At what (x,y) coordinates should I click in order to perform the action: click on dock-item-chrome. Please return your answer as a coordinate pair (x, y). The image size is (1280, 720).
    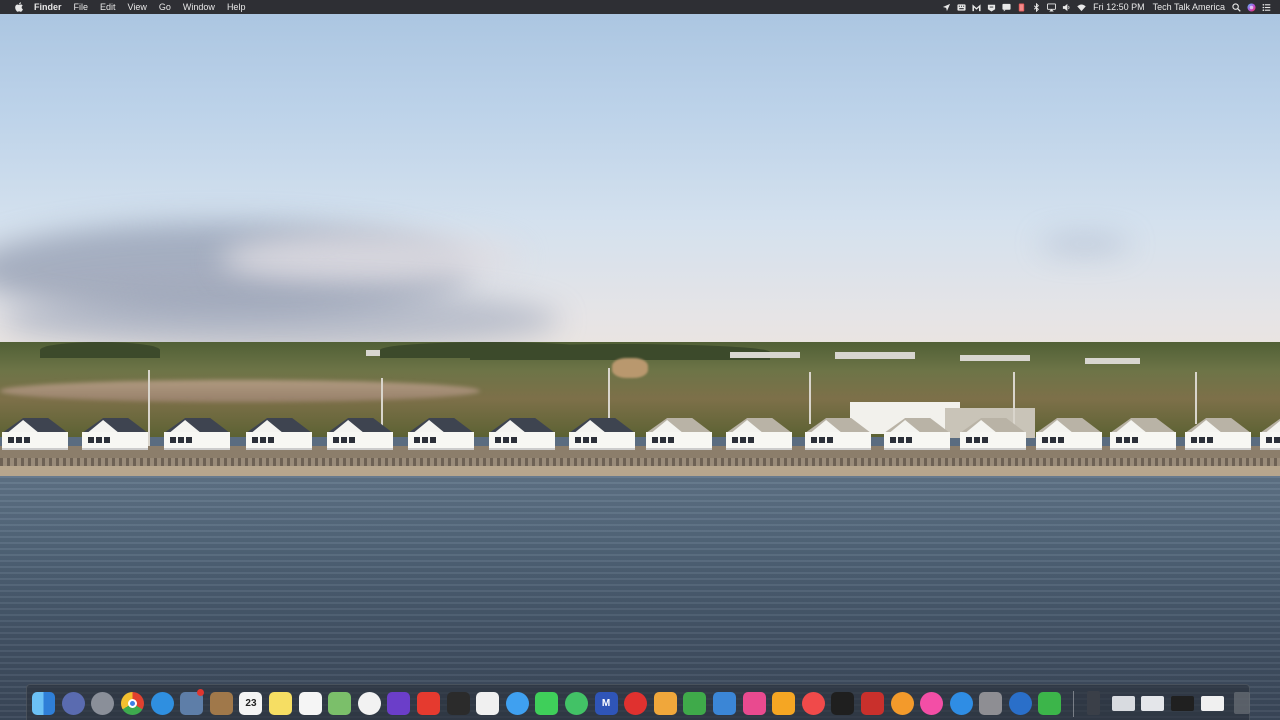
    Looking at the image, I should click on (133, 702).